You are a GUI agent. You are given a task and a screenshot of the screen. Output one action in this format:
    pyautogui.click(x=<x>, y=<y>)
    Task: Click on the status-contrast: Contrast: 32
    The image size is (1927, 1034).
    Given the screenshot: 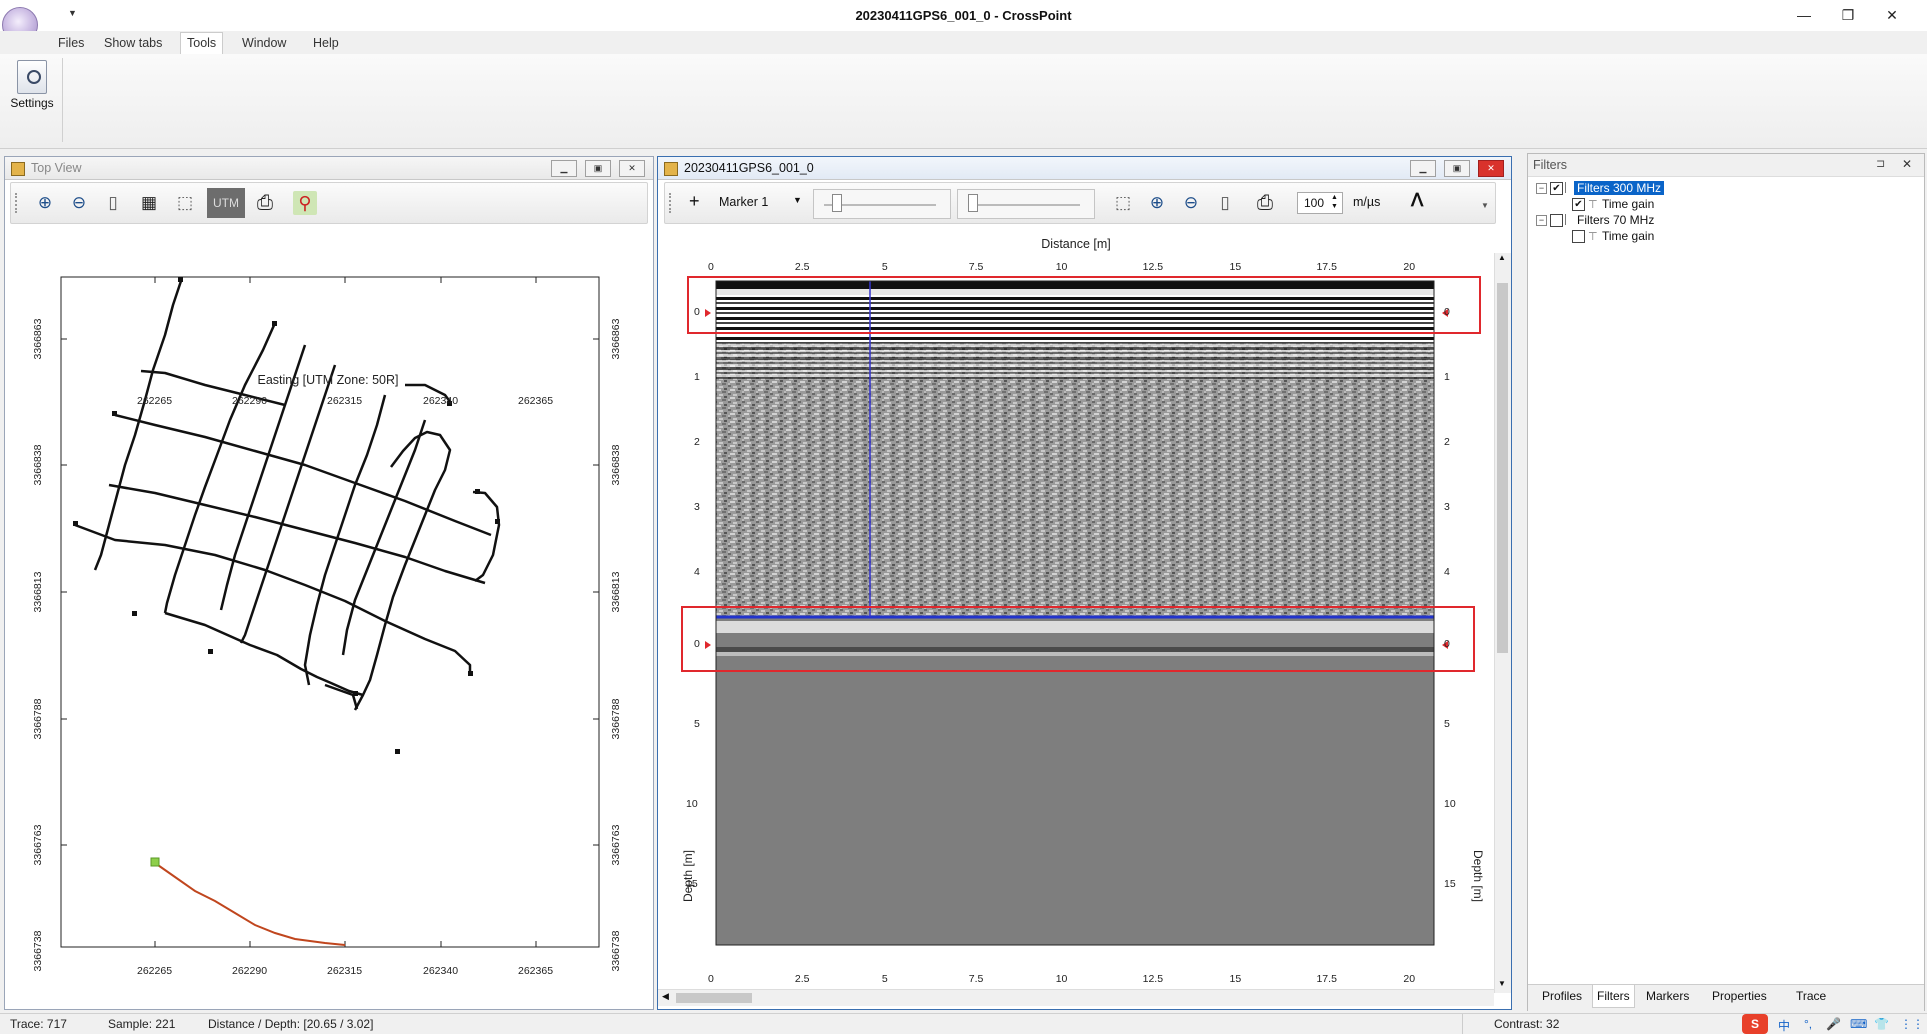 What is the action you would take?
    pyautogui.click(x=1527, y=1024)
    